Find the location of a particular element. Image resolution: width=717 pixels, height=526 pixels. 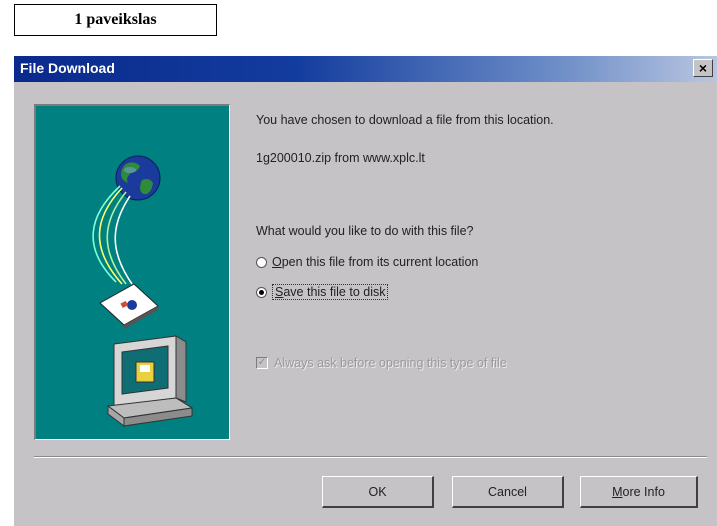

document-icon is located at coordinates (129, 306).